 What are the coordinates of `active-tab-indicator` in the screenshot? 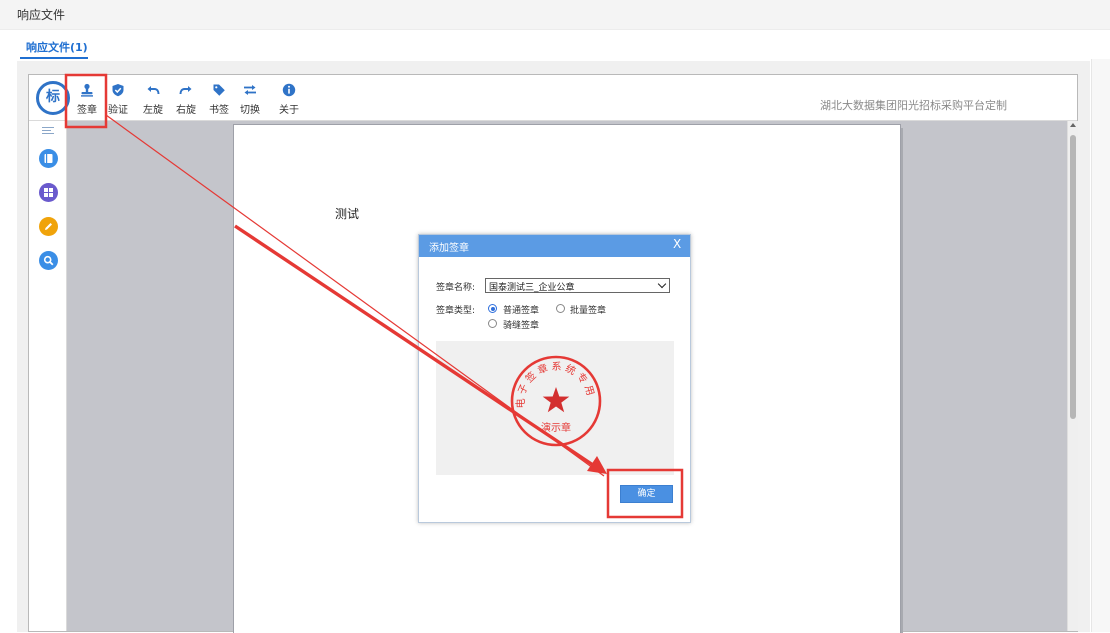 It's located at (54, 58).